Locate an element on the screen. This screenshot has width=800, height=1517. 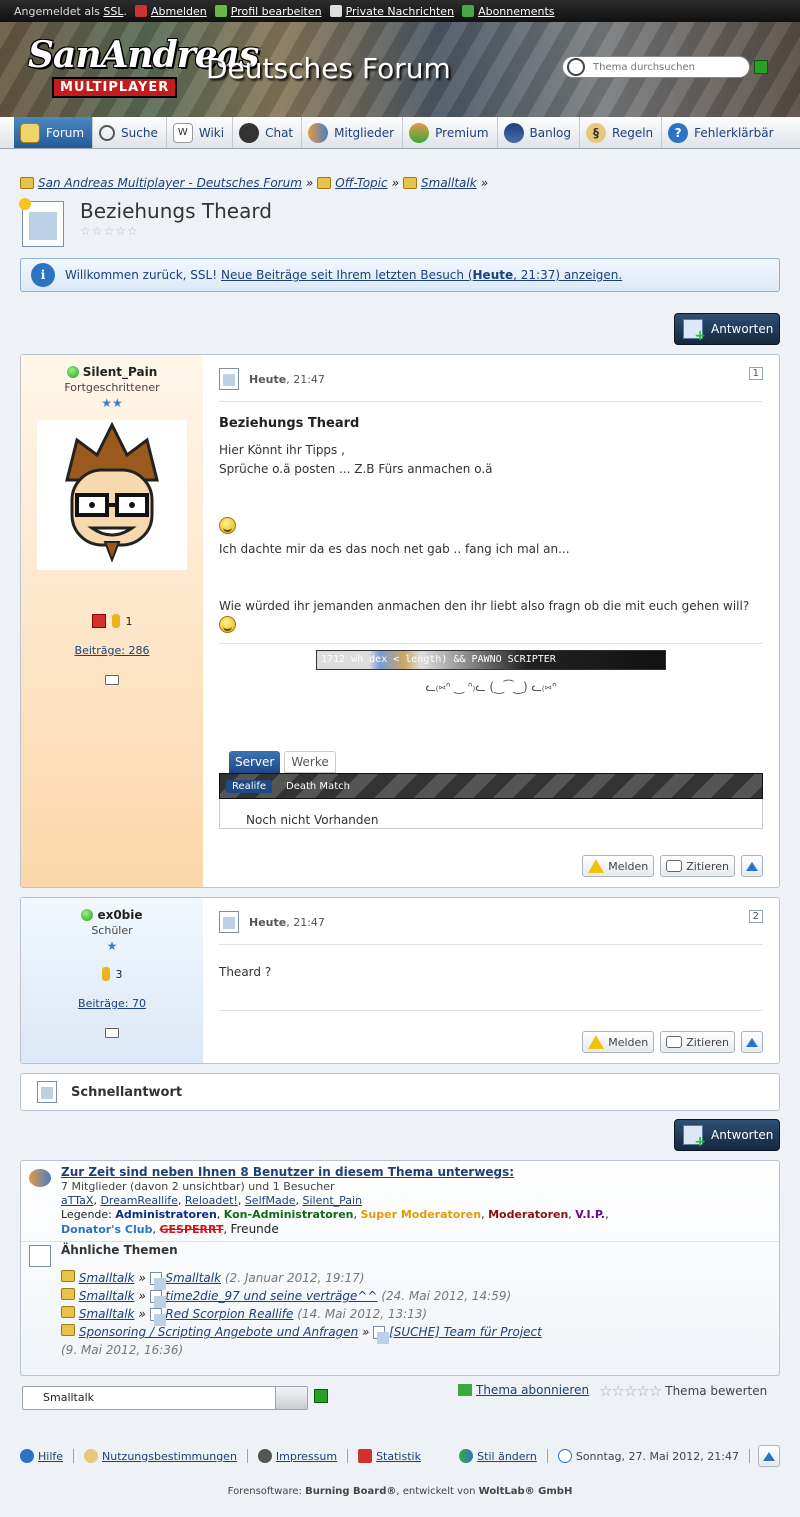
nav-rules: § Regeln is located at coordinates (621, 132).